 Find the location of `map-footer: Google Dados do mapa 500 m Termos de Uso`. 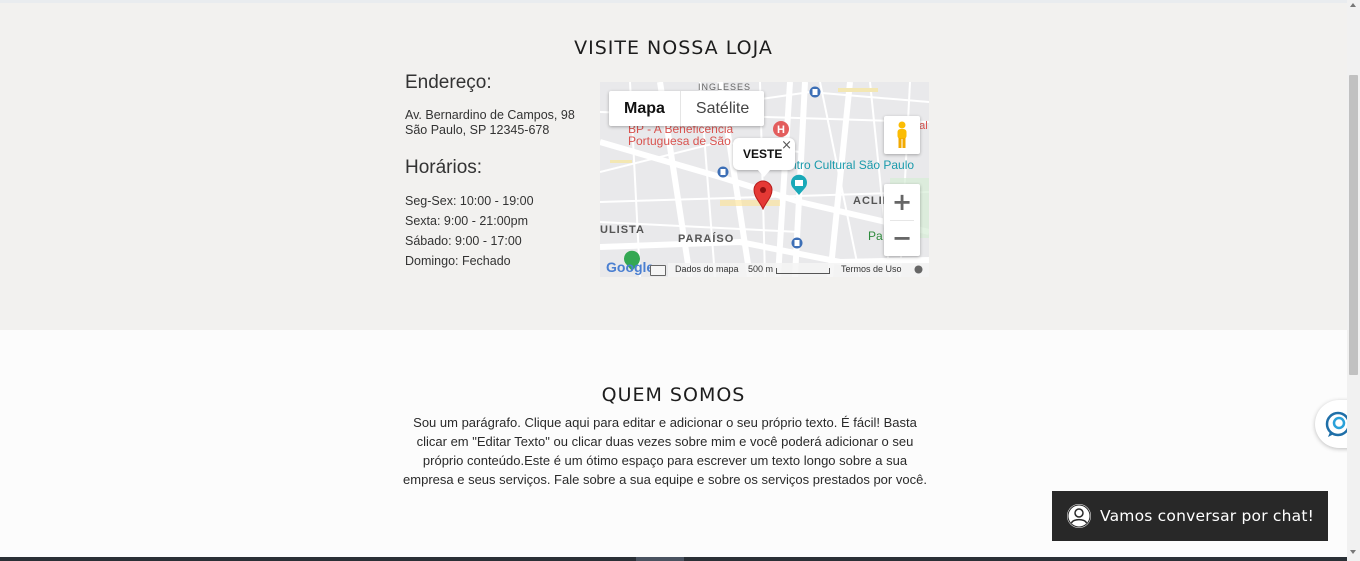

map-footer: Google Dados do mapa 500 m Termos de Uso is located at coordinates (764, 268).